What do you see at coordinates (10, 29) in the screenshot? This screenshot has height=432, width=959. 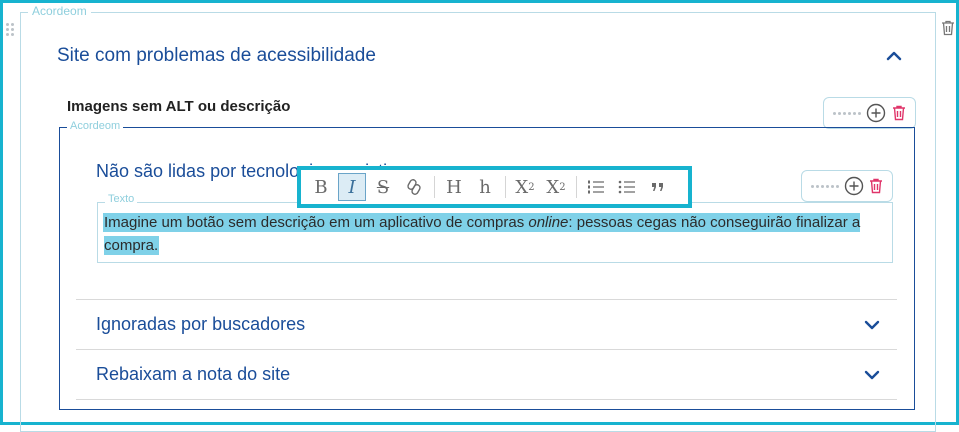 I see `outer-drag-handle-icon` at bounding box center [10, 29].